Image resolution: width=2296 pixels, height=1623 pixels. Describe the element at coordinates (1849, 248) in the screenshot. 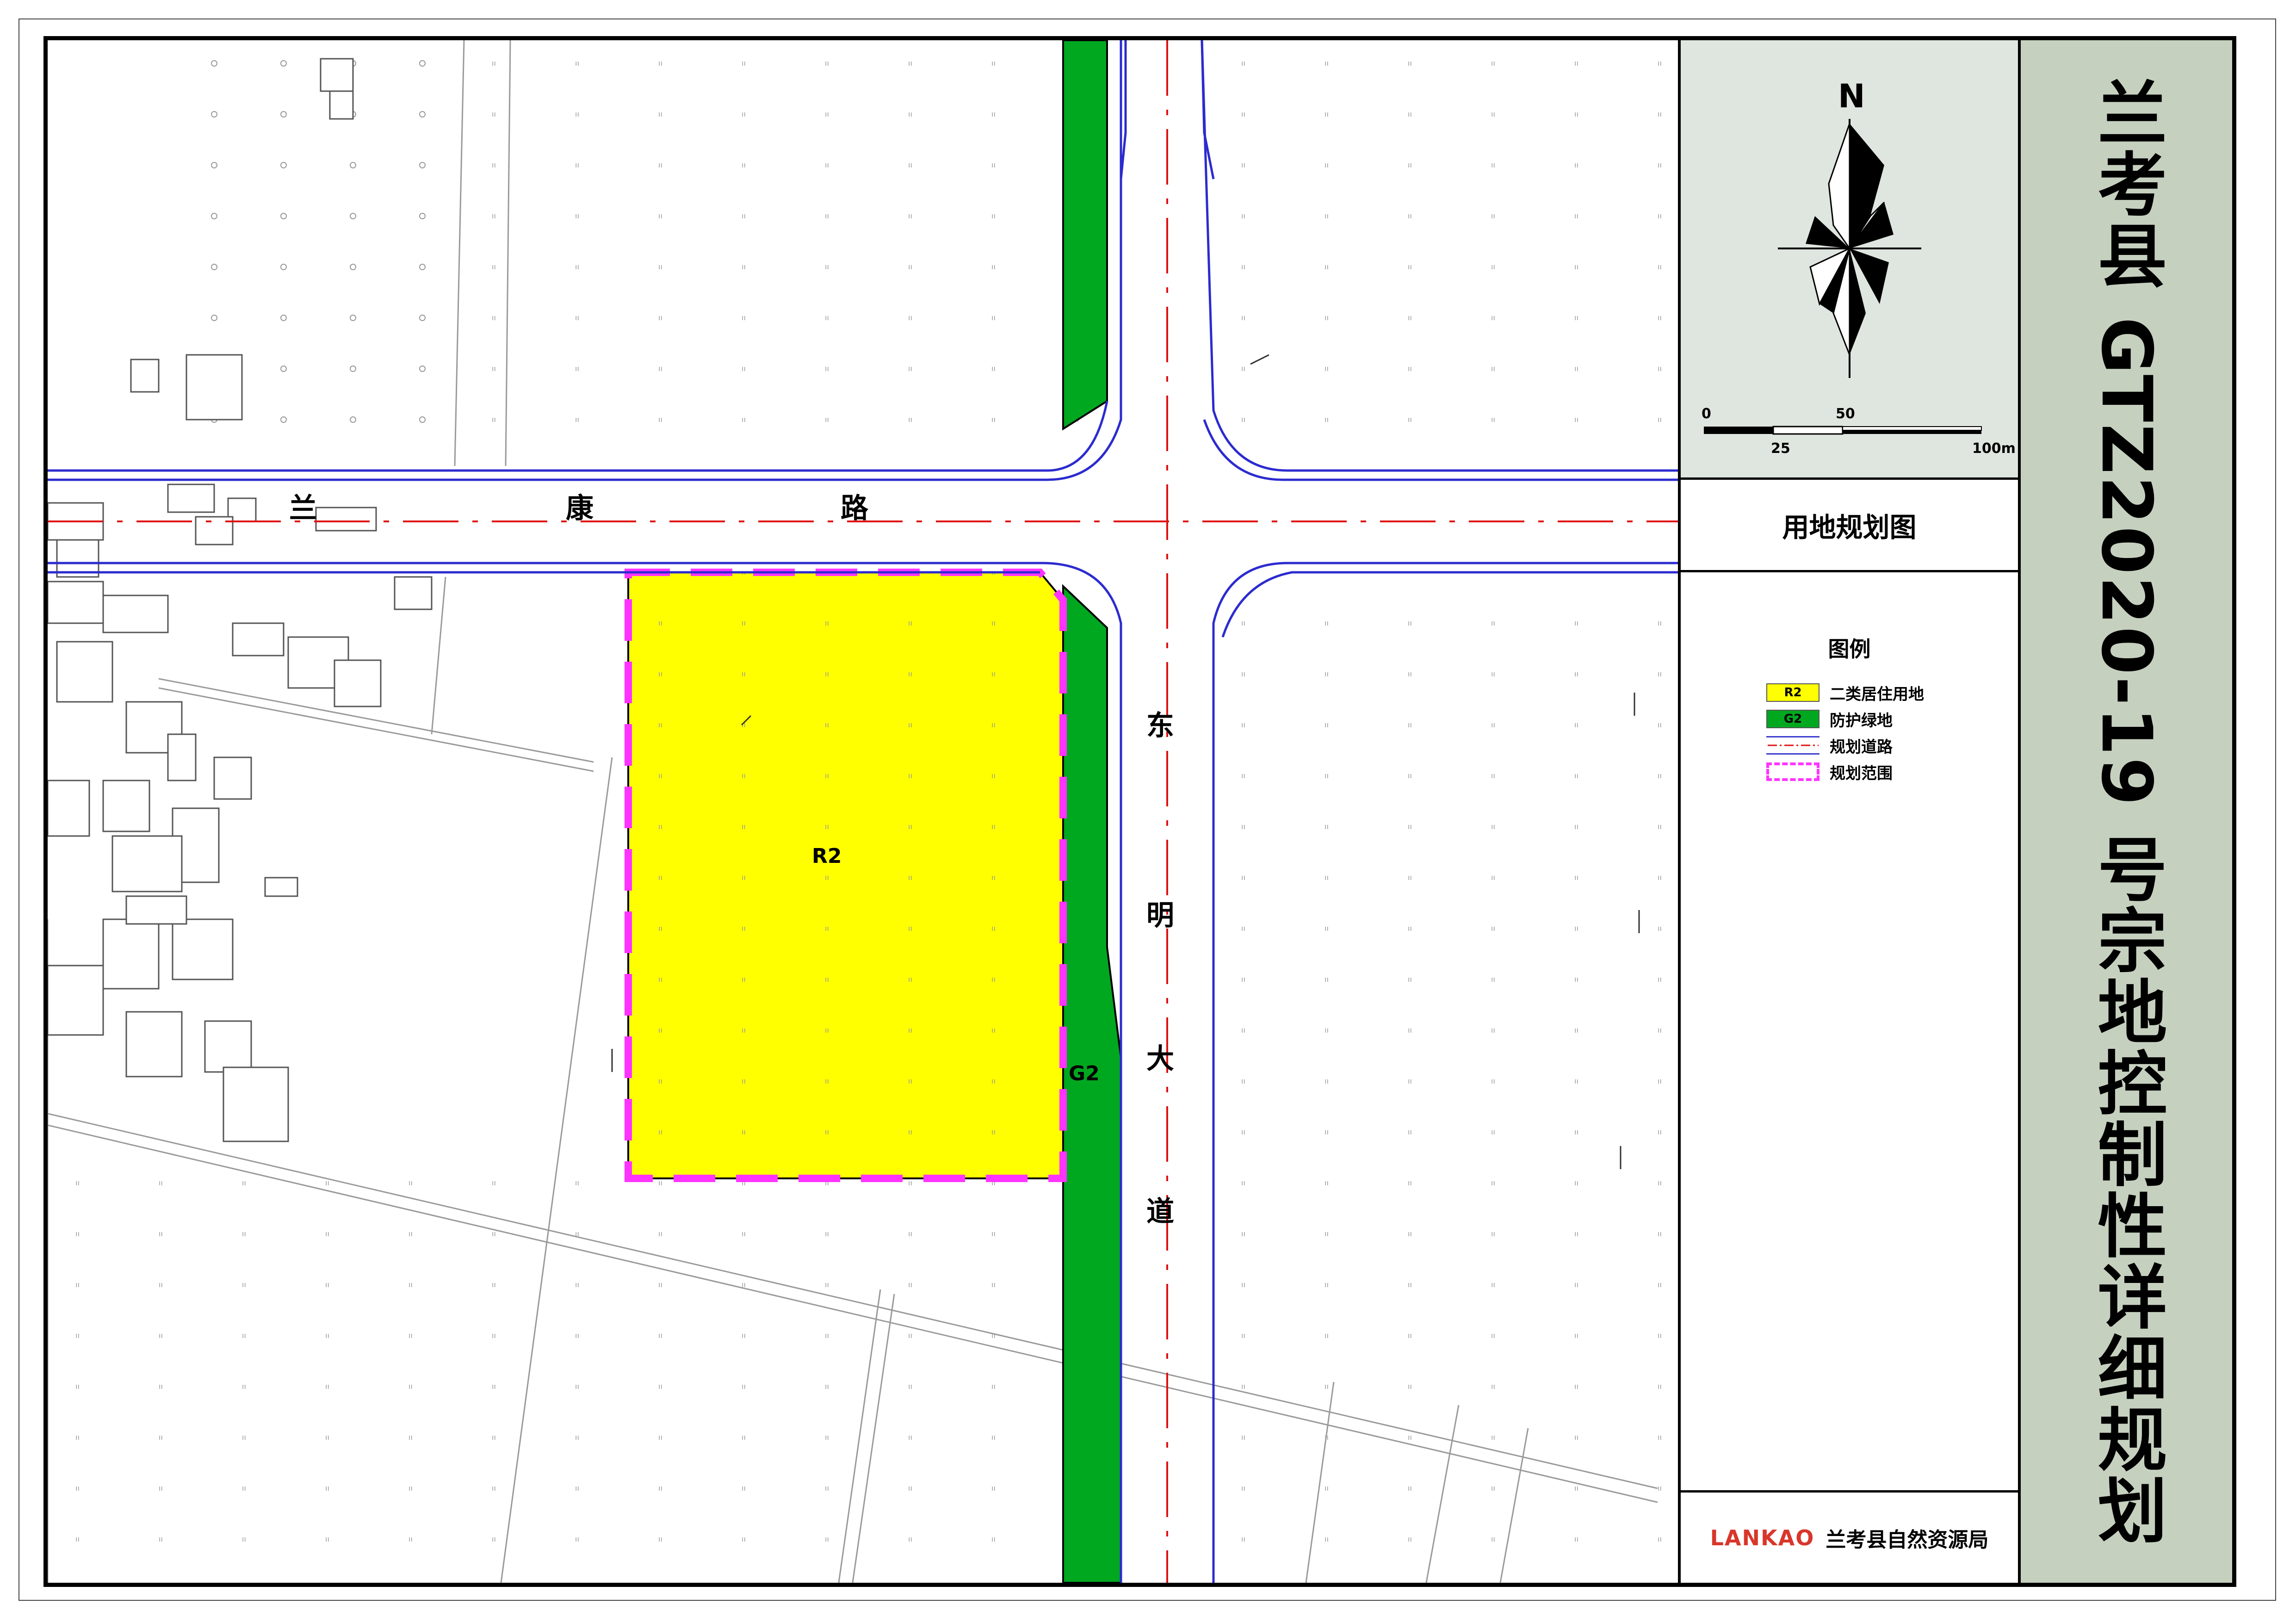

I see `north-arrow-icon` at that location.